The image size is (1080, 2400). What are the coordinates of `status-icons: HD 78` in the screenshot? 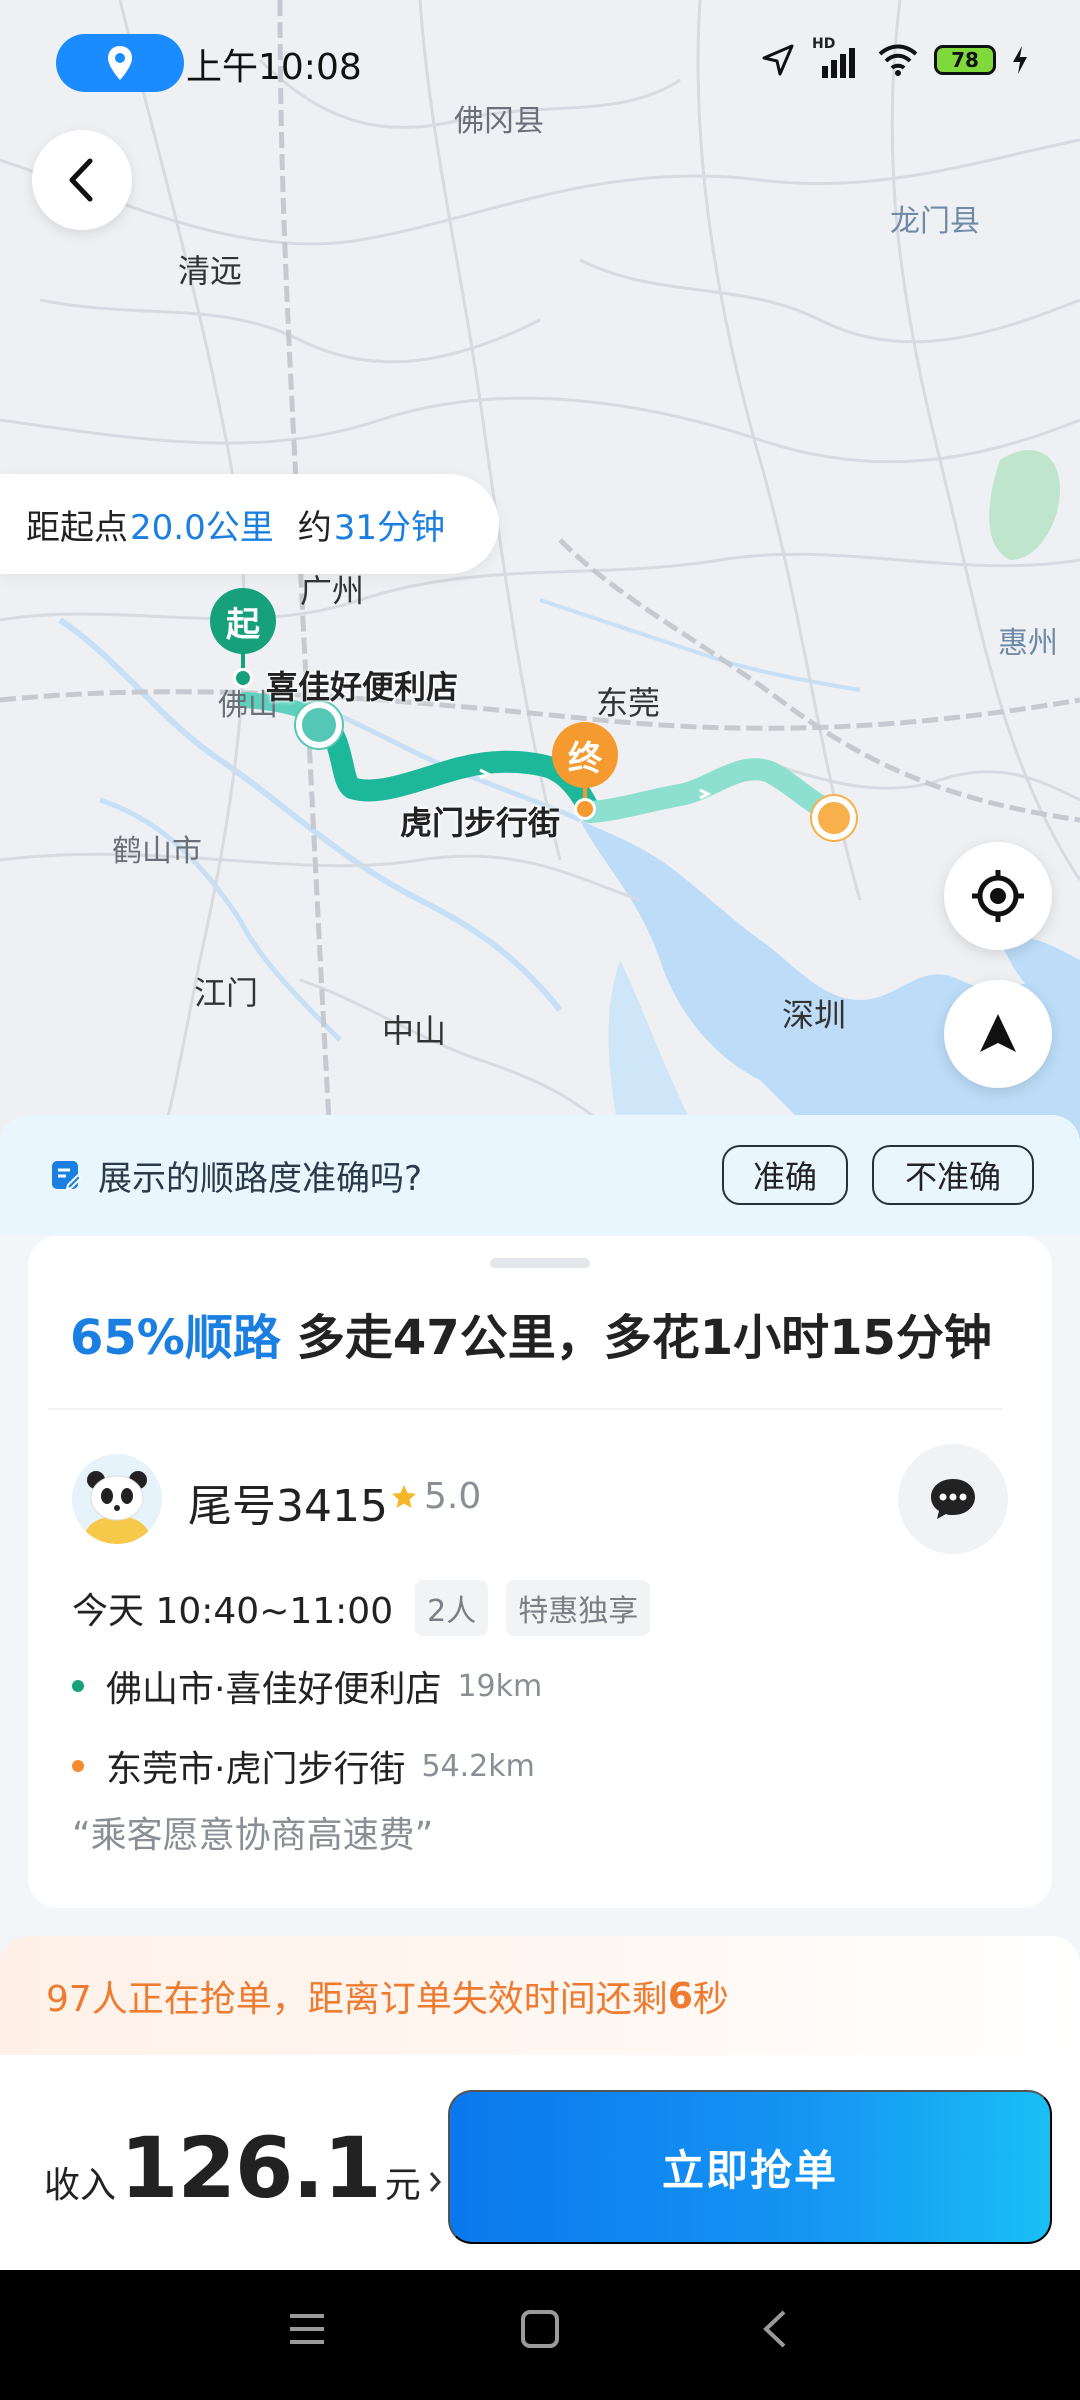 It's located at (894, 58).